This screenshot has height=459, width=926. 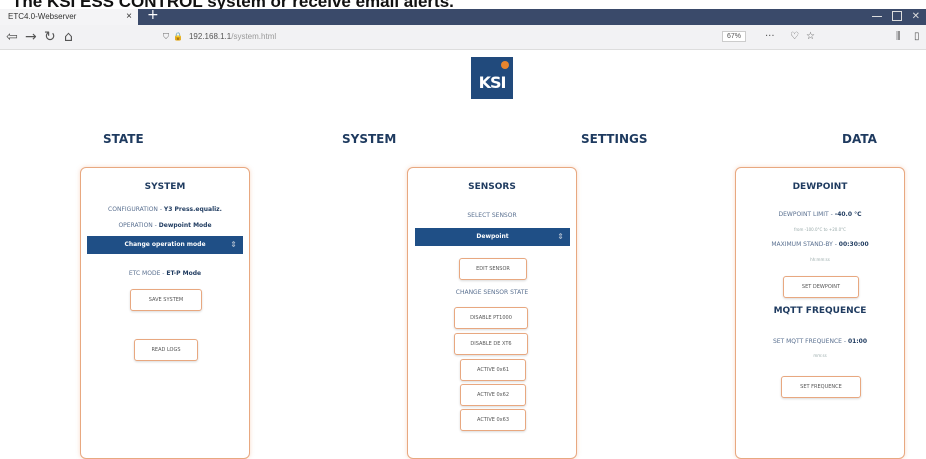 What do you see at coordinates (614, 139) in the screenshot?
I see `nav-settings: SETTINGS` at bounding box center [614, 139].